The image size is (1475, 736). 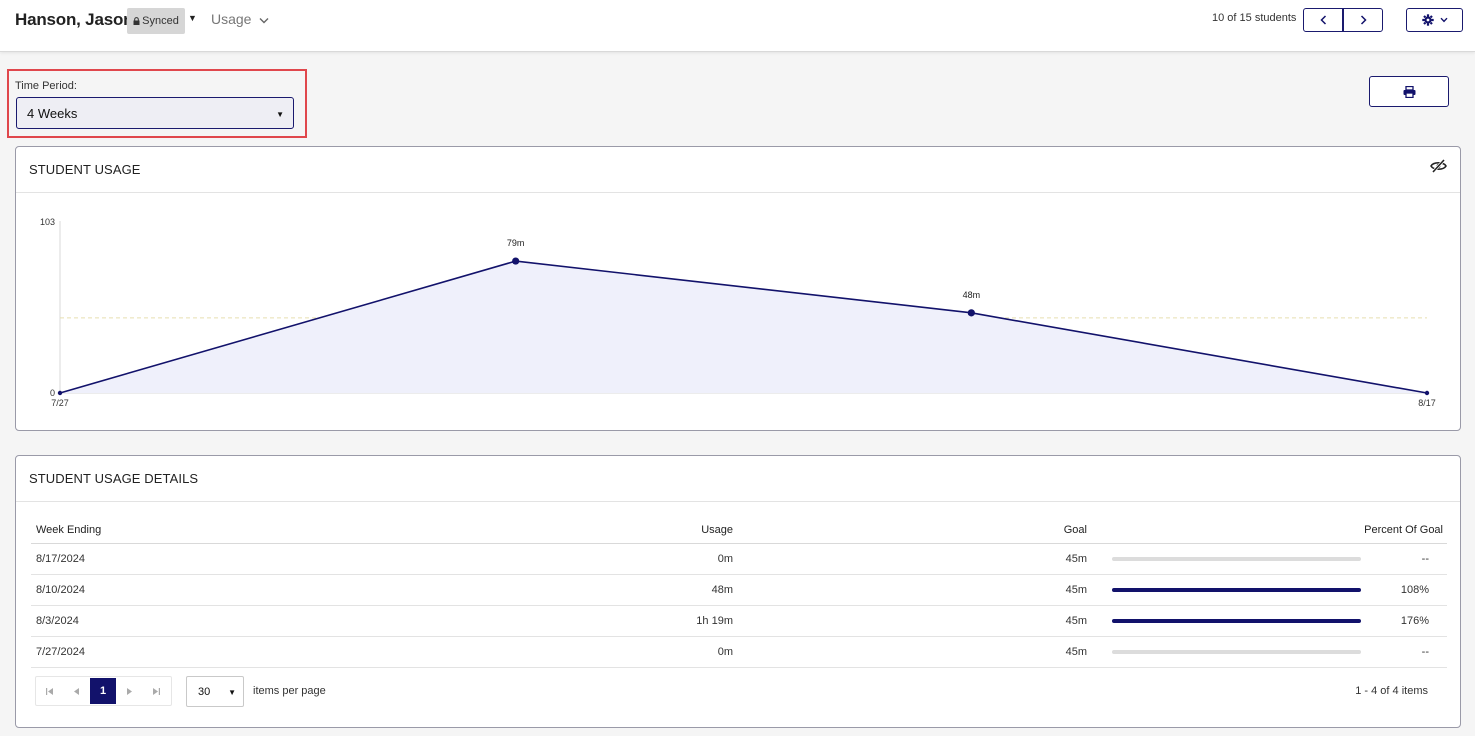 I want to click on lock-icon, so click(x=136, y=21).